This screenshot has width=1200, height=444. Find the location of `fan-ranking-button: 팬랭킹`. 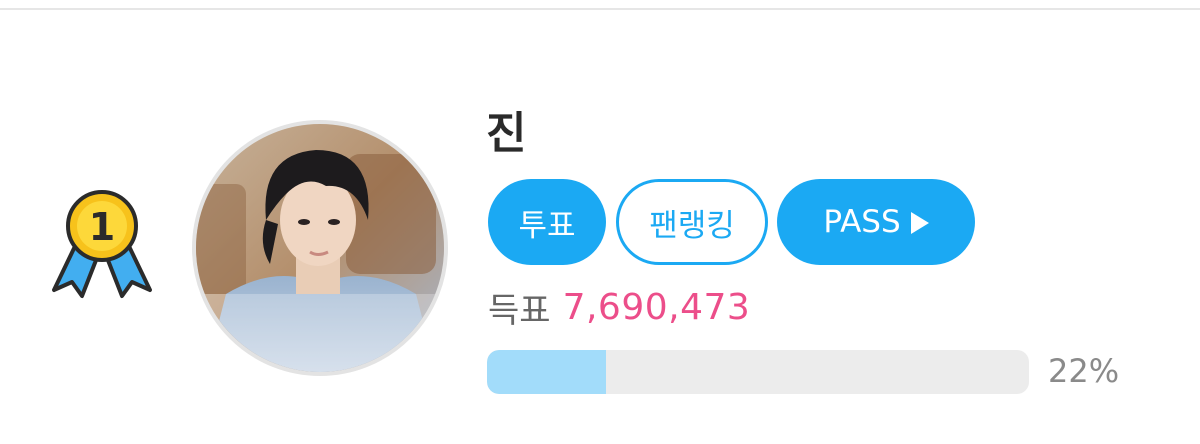

fan-ranking-button: 팬랭킹 is located at coordinates (692, 222).